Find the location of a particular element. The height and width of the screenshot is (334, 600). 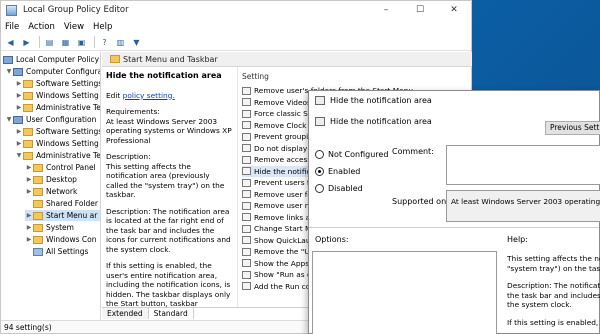

menu-view: View is located at coordinates (74, 27).